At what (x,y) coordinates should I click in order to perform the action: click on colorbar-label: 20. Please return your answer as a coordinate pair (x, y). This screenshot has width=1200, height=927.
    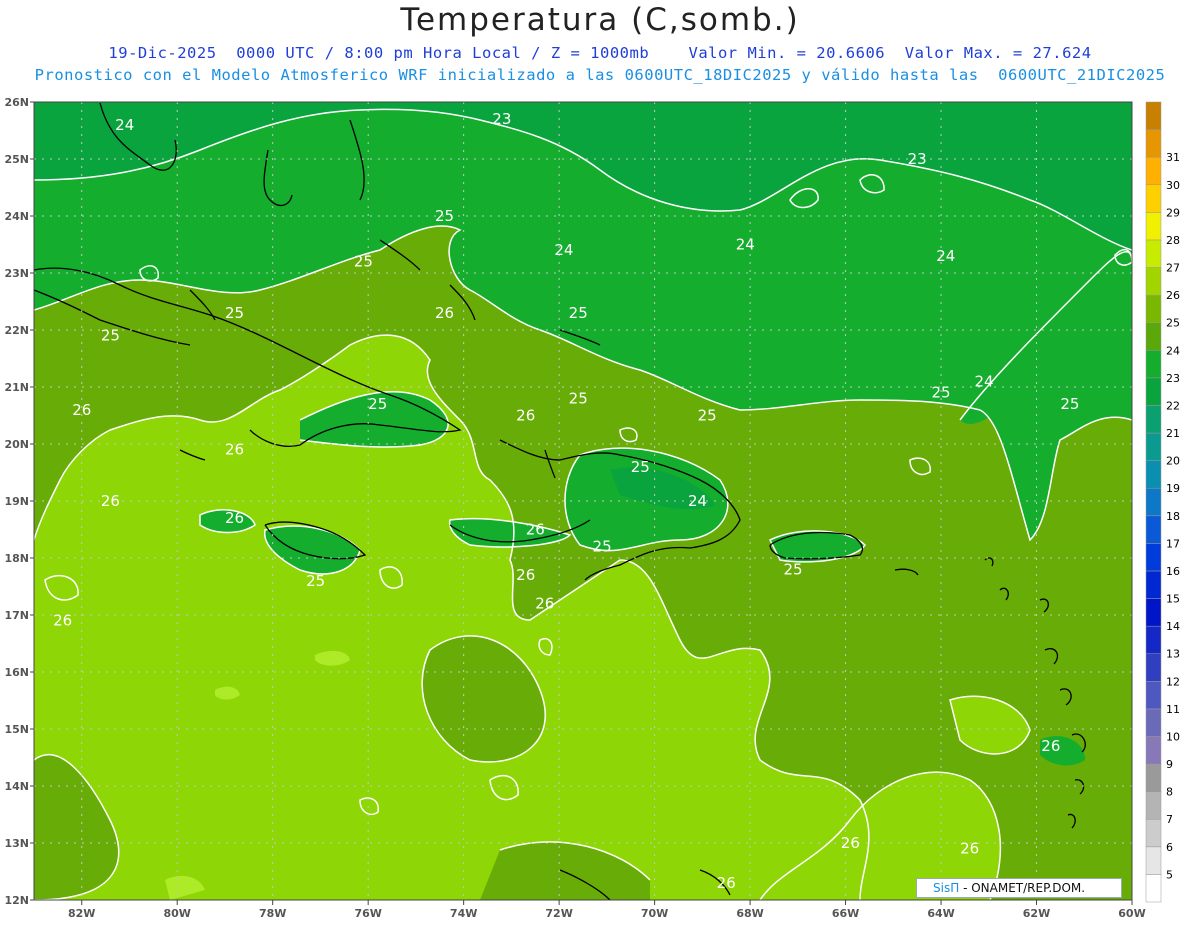
    Looking at the image, I should click on (1173, 461).